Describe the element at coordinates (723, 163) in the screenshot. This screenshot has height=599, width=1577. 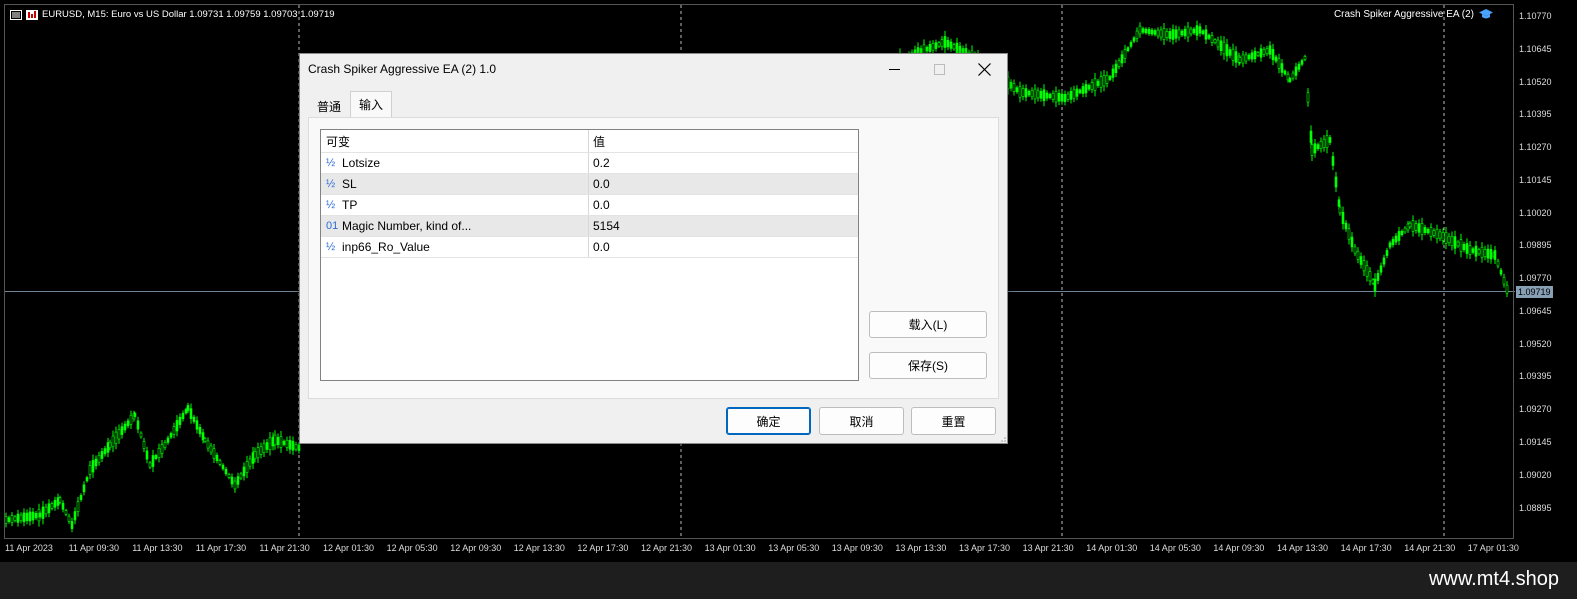
I see `param-value: 0.2` at that location.